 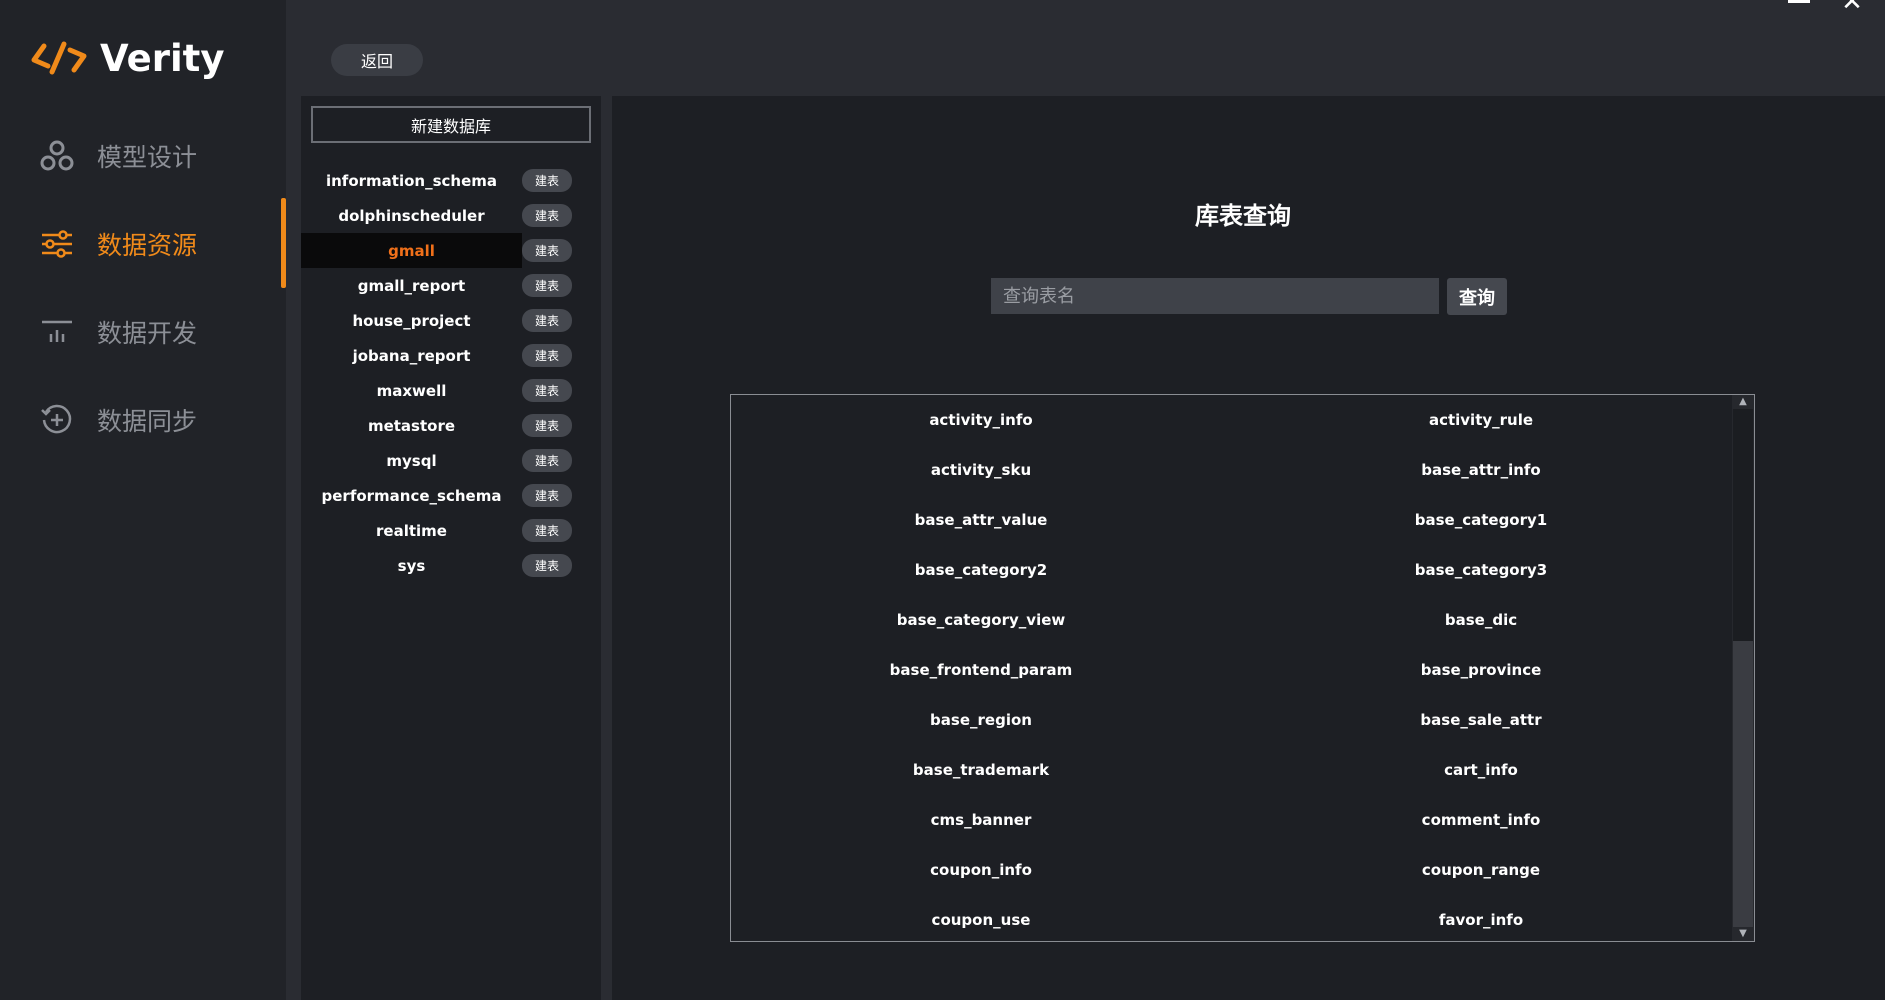 I want to click on database-name: mysql, so click(x=411, y=460).